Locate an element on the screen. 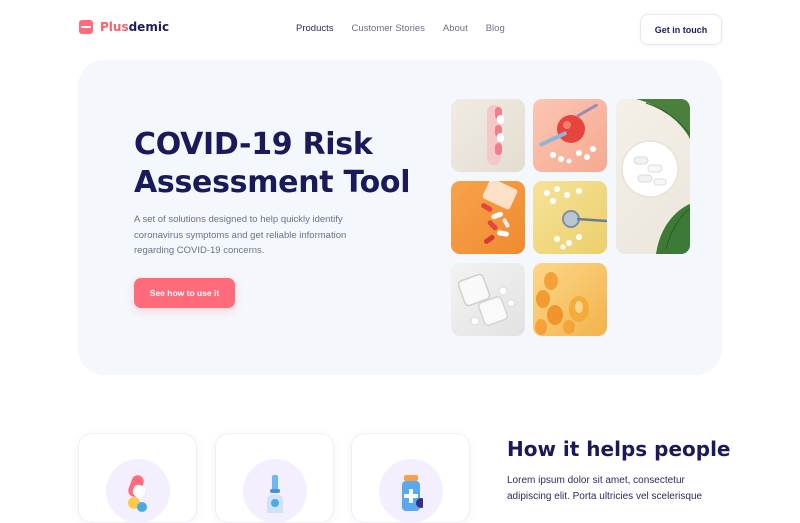 Image resolution: width=800 pixels, height=523 pixels. hero-title: COVID-19 Risk Assessment Tool is located at coordinates (284, 164).